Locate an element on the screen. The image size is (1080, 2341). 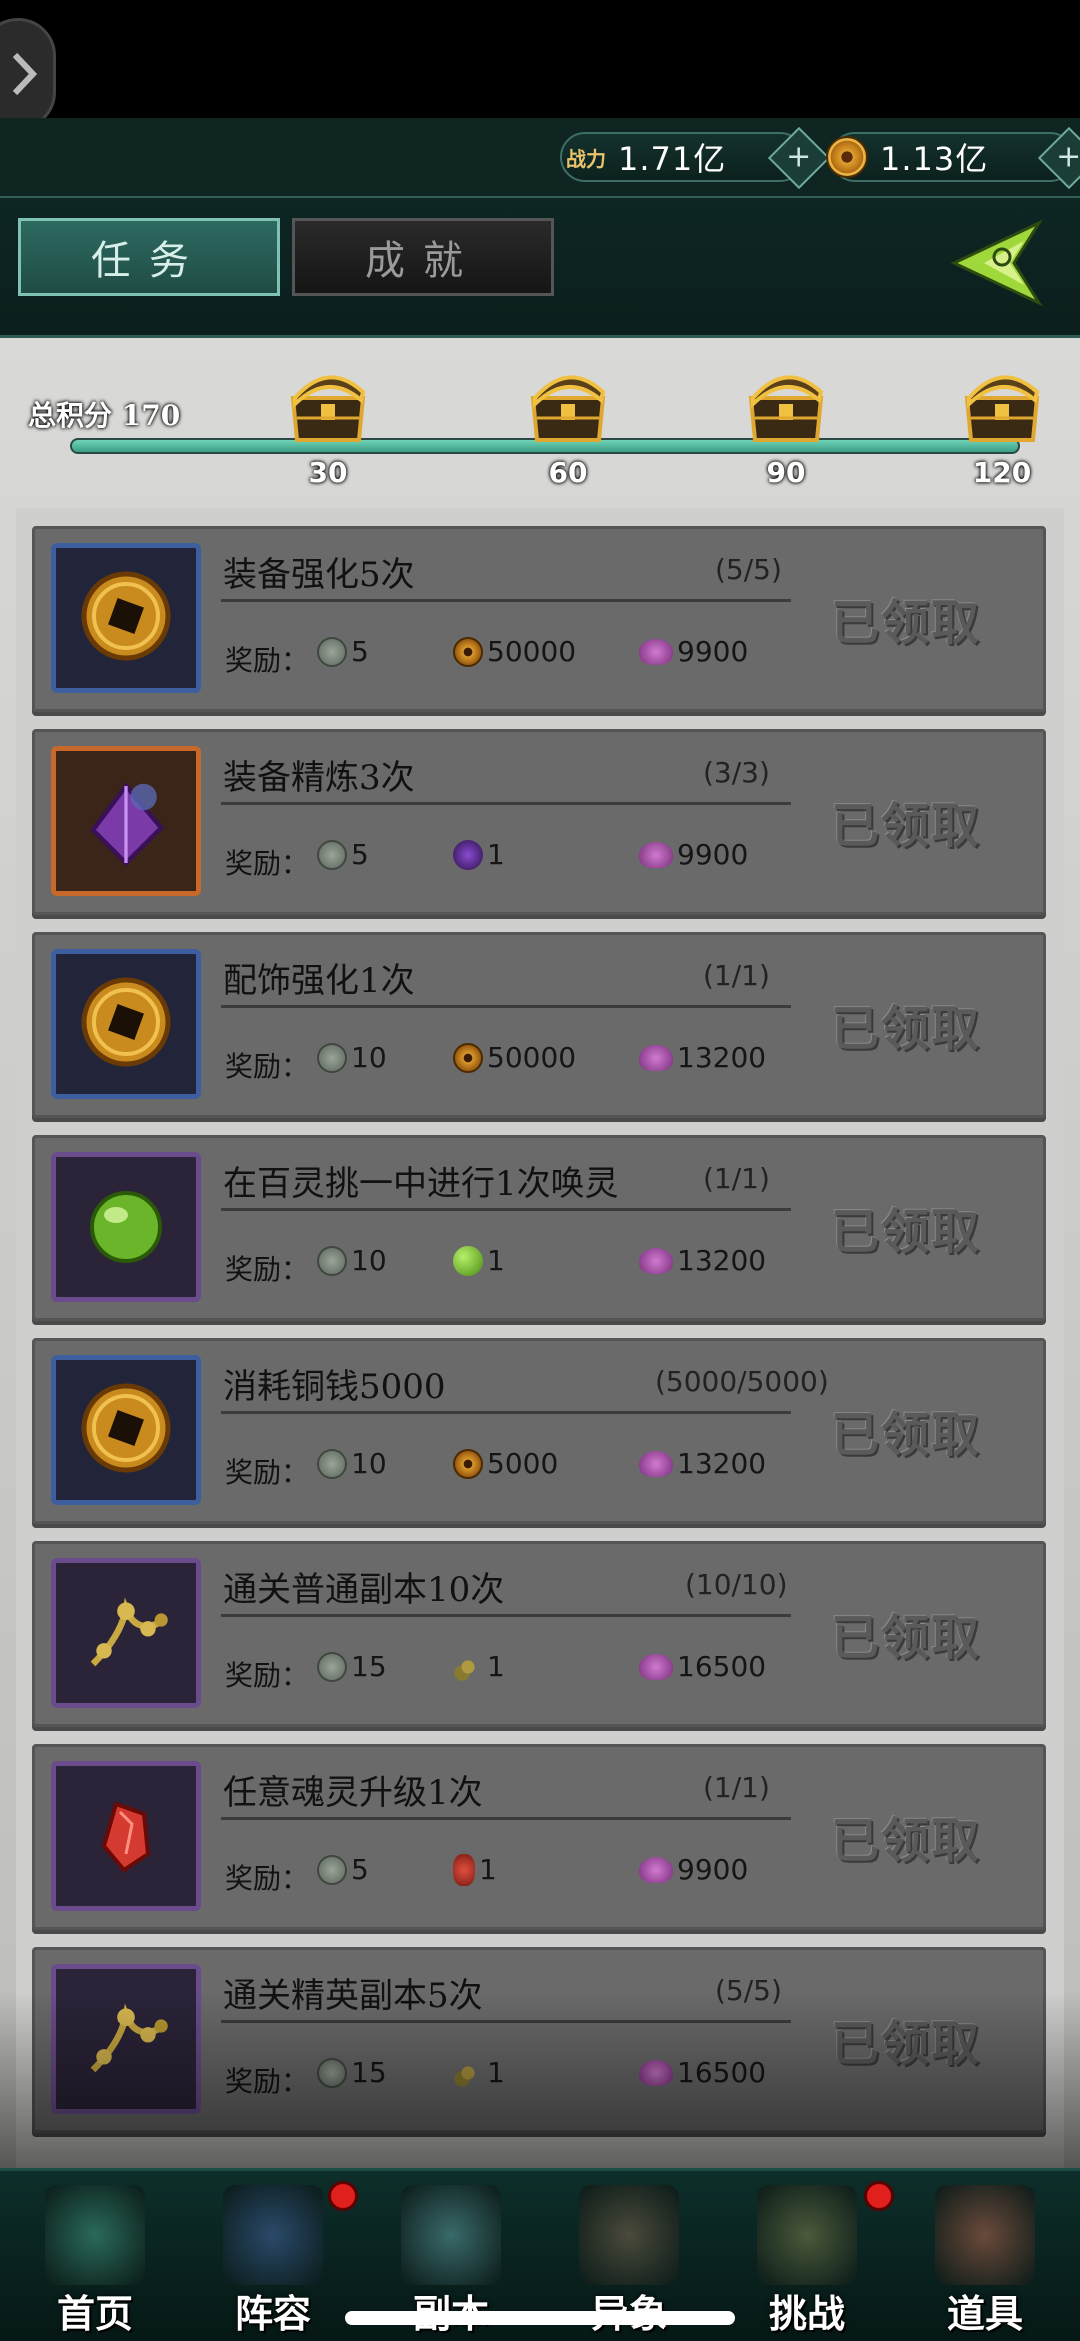
sword-icon is located at coordinates (451, 2235).